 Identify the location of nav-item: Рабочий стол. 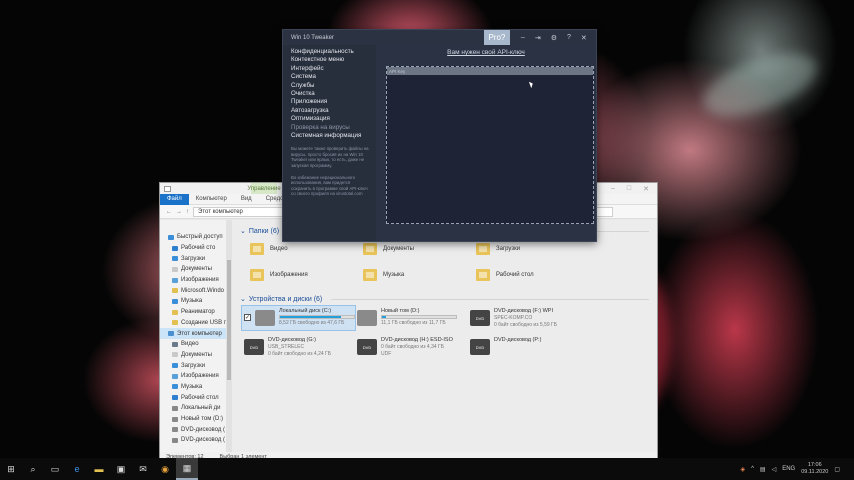
(193, 397).